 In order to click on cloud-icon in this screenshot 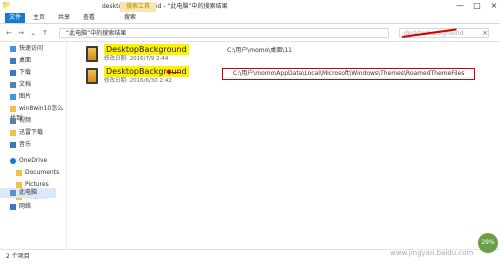, I will do `click(13, 160)`.